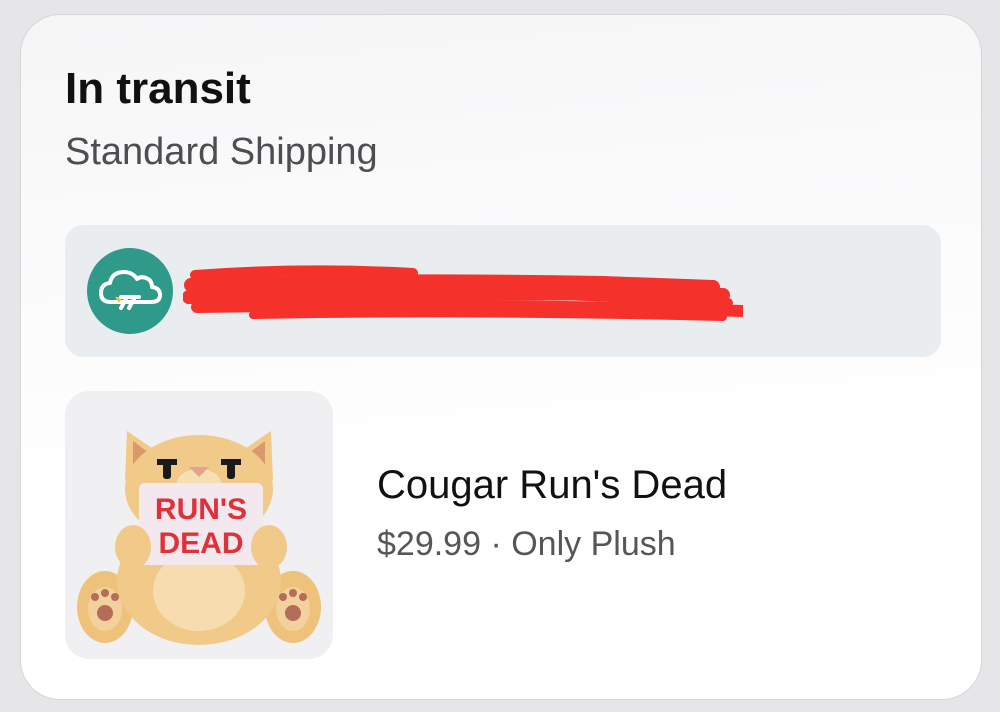  I want to click on product-seller: Only Plush, so click(593, 544).